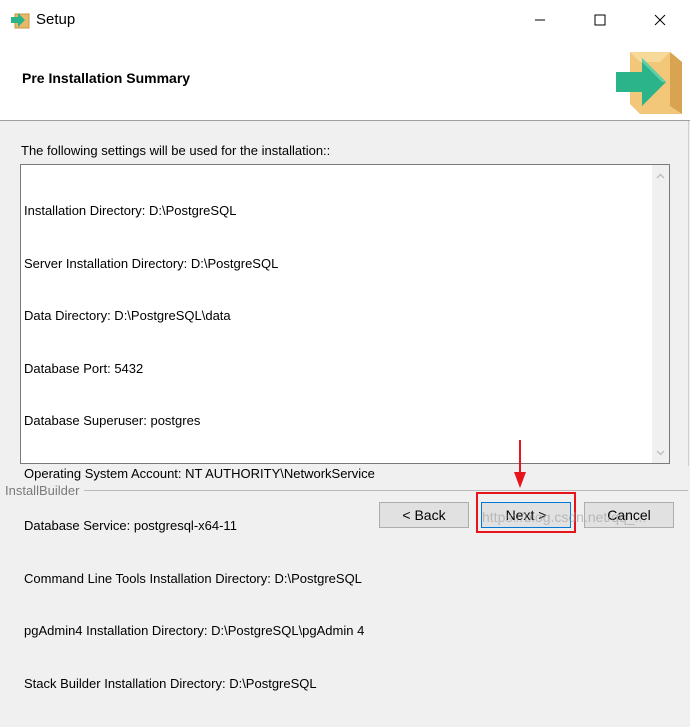  I want to click on chevron-down-icon, so click(660, 452).